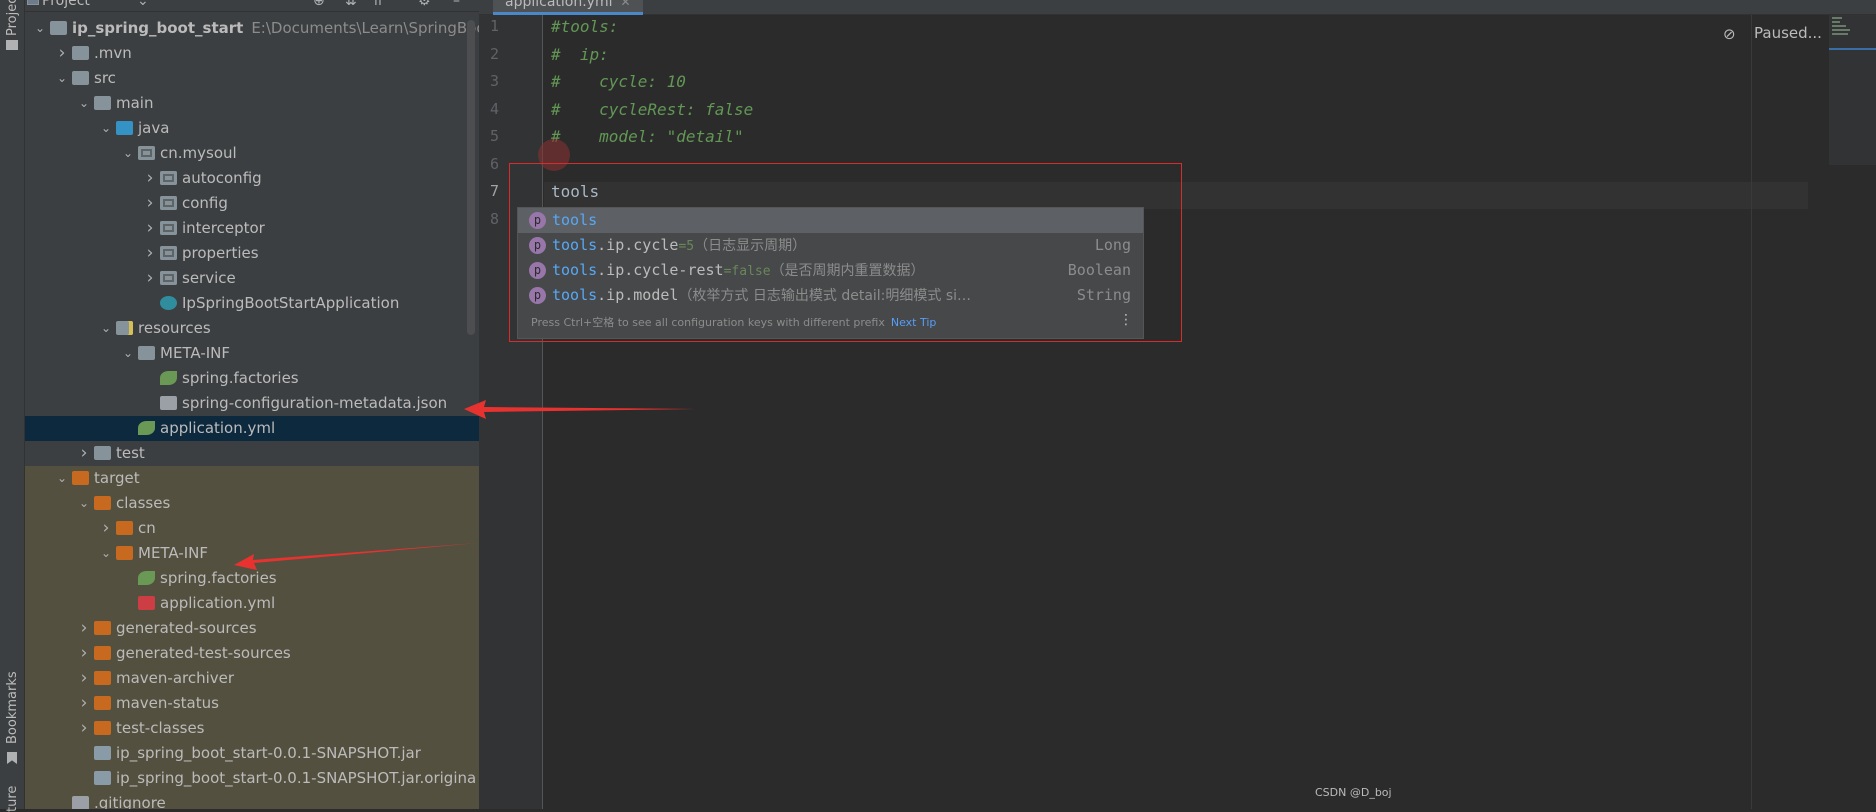 The height and width of the screenshot is (812, 1876). I want to click on tree-row-label: test, so click(130, 453).